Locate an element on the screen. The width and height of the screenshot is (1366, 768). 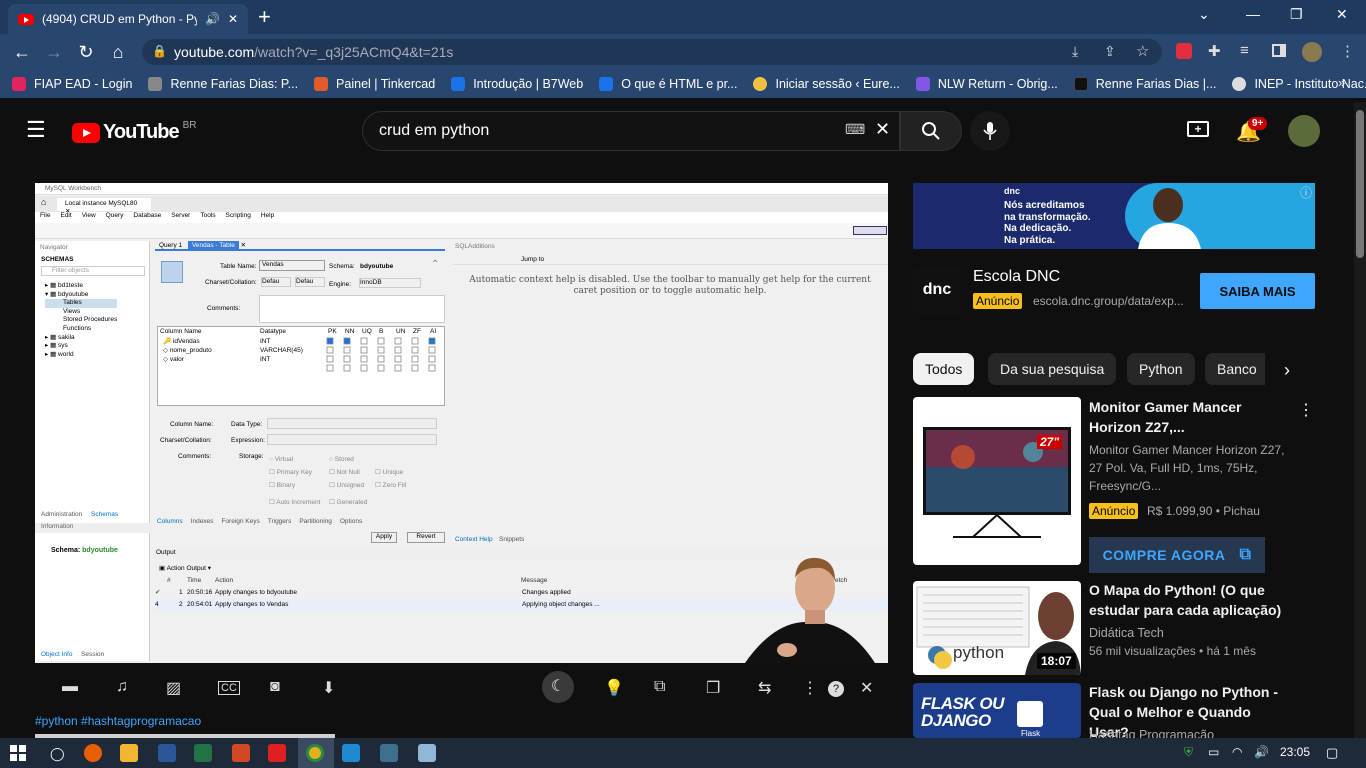
ad-info-icon: ⓘ is located at coordinates (1306, 192).